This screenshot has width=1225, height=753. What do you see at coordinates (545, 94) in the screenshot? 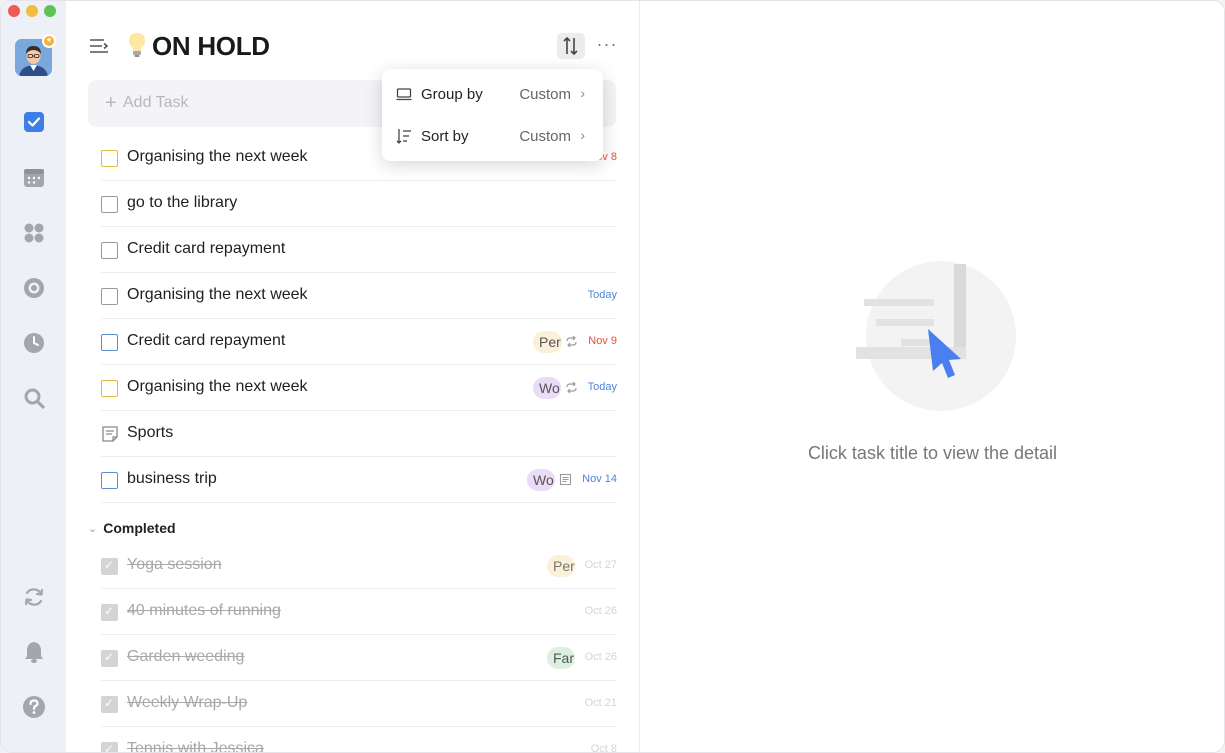
I see `group-by-value: Custom` at bounding box center [545, 94].